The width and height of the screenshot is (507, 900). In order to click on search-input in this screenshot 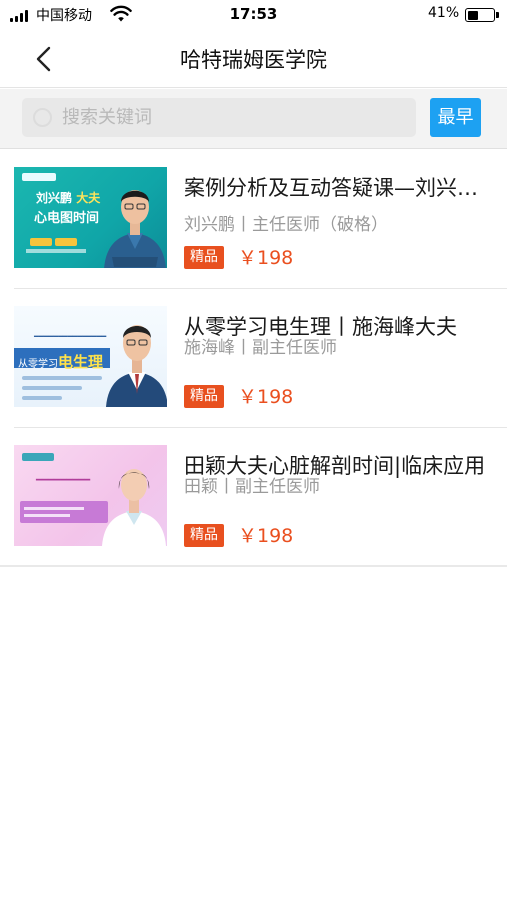, I will do `click(232, 117)`.